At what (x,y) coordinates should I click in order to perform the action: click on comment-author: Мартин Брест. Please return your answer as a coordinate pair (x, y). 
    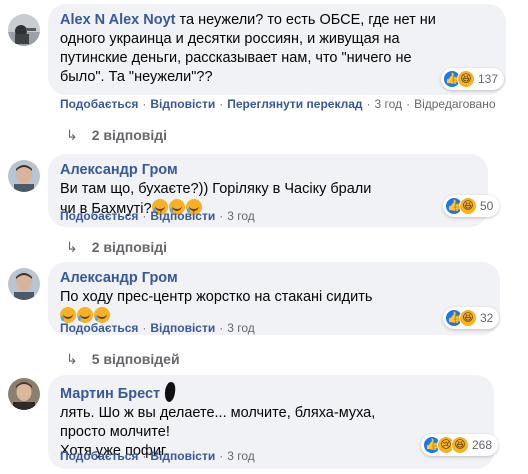
    Looking at the image, I should click on (110, 394).